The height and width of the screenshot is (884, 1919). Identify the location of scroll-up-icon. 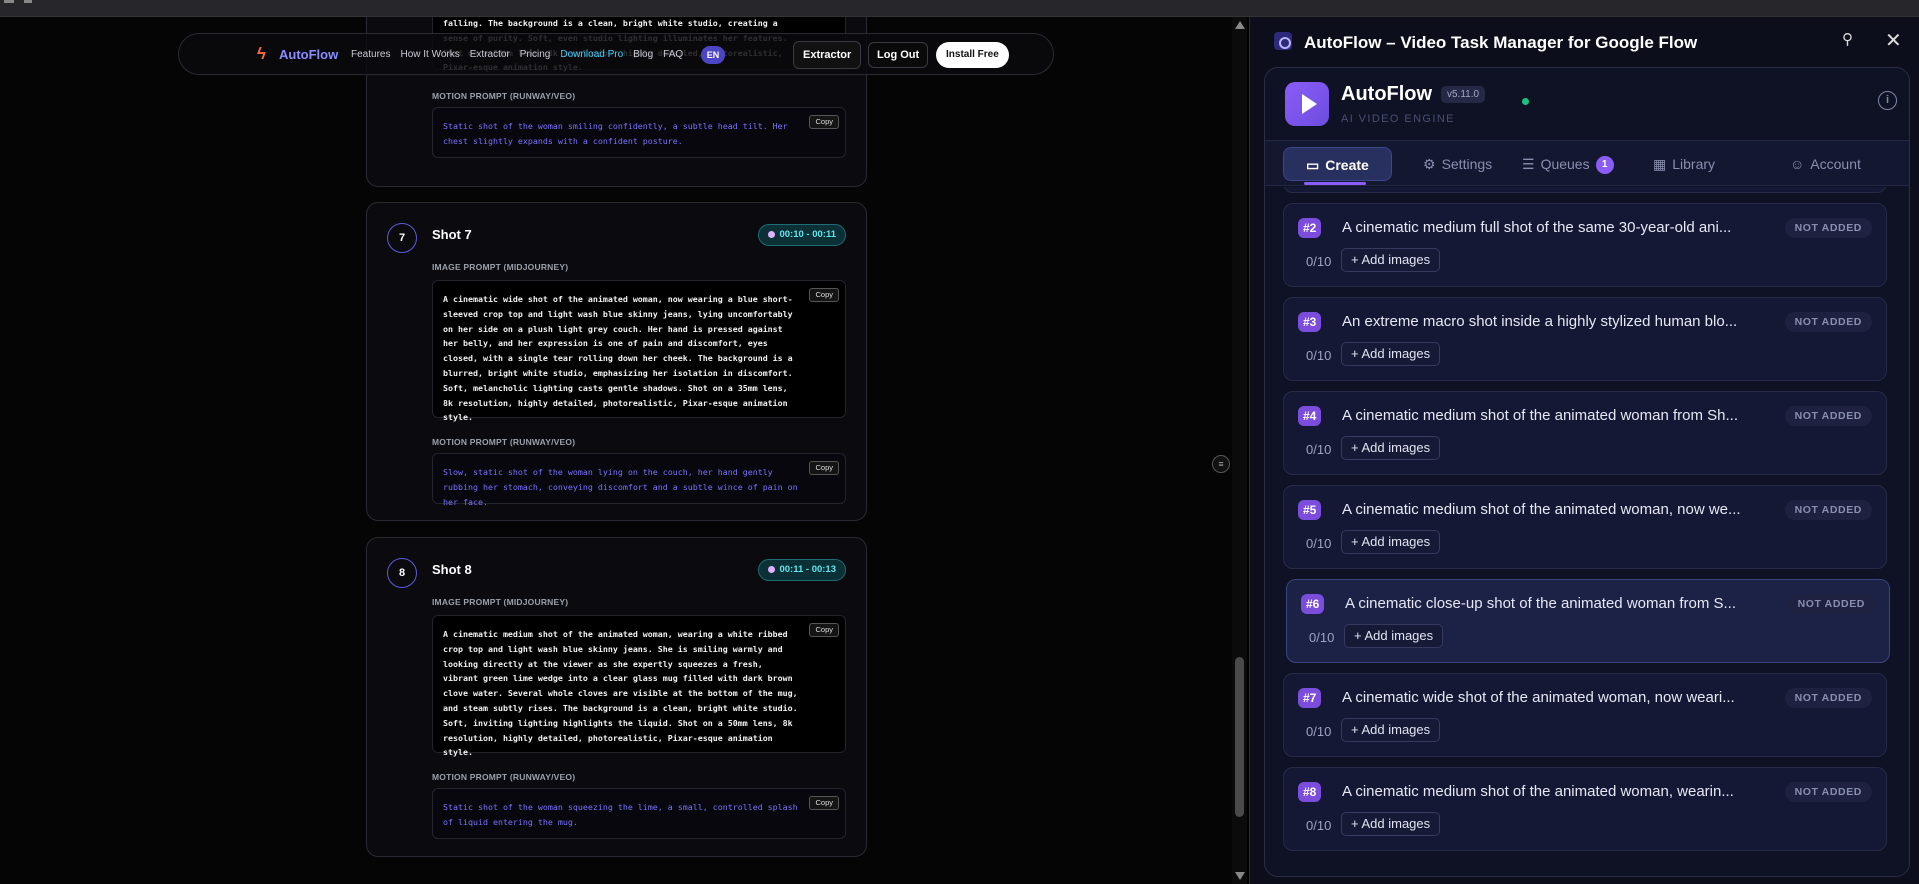
(1240, 25).